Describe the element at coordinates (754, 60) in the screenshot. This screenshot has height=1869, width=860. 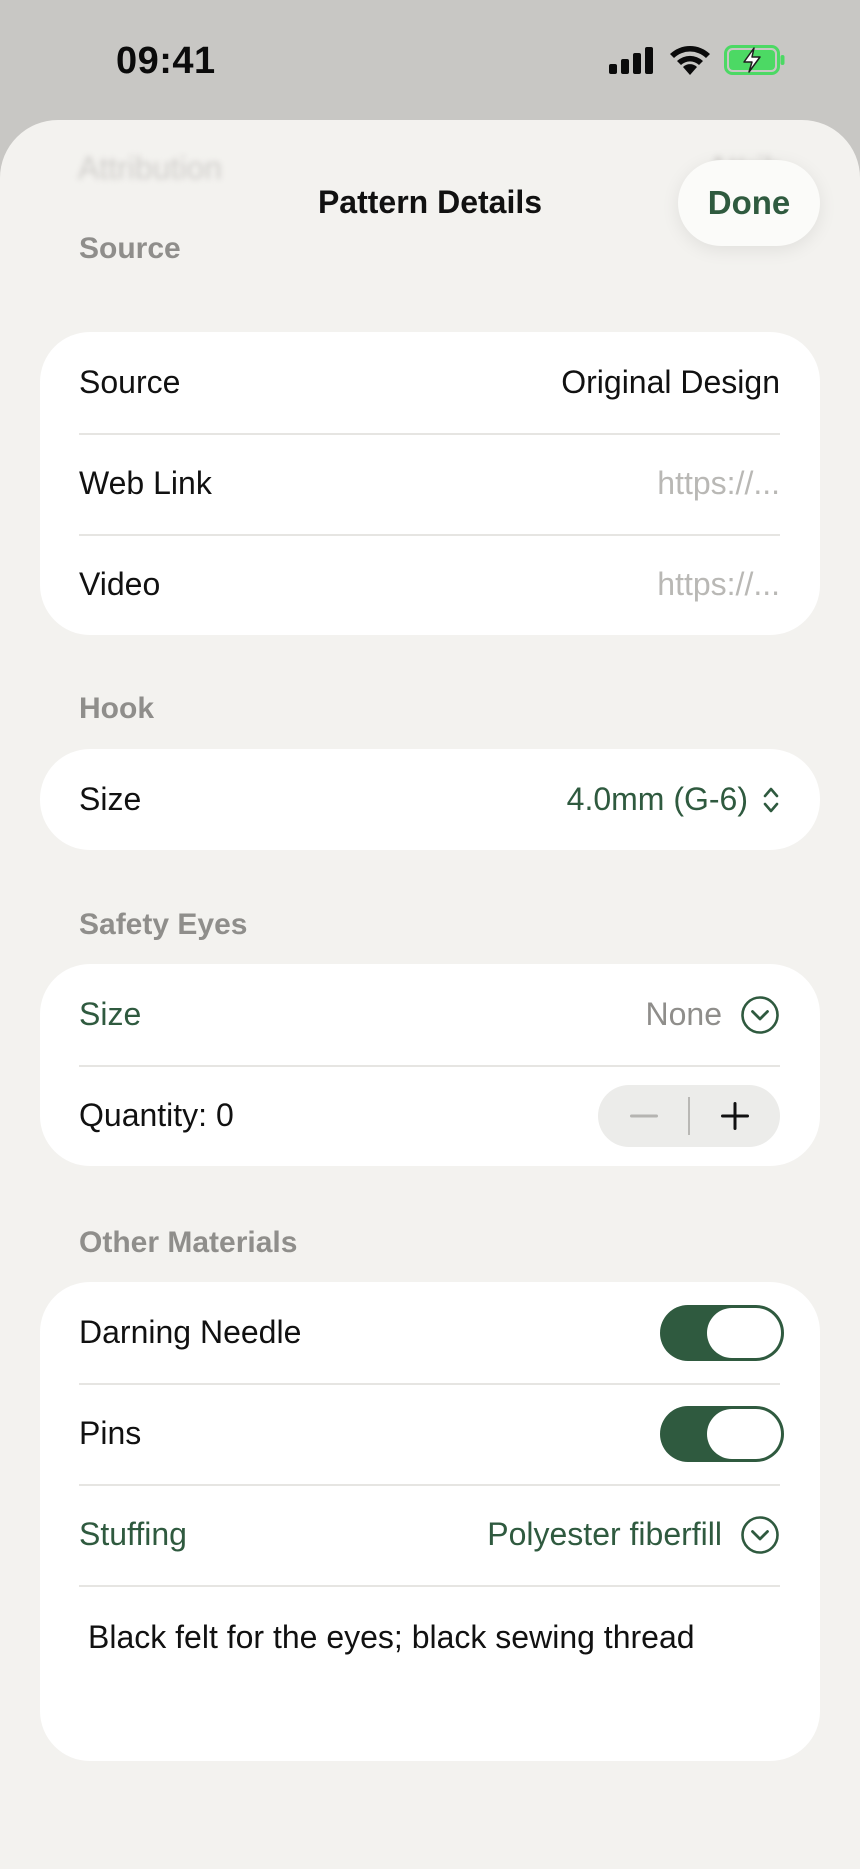
I see `battery-charging-icon` at that location.